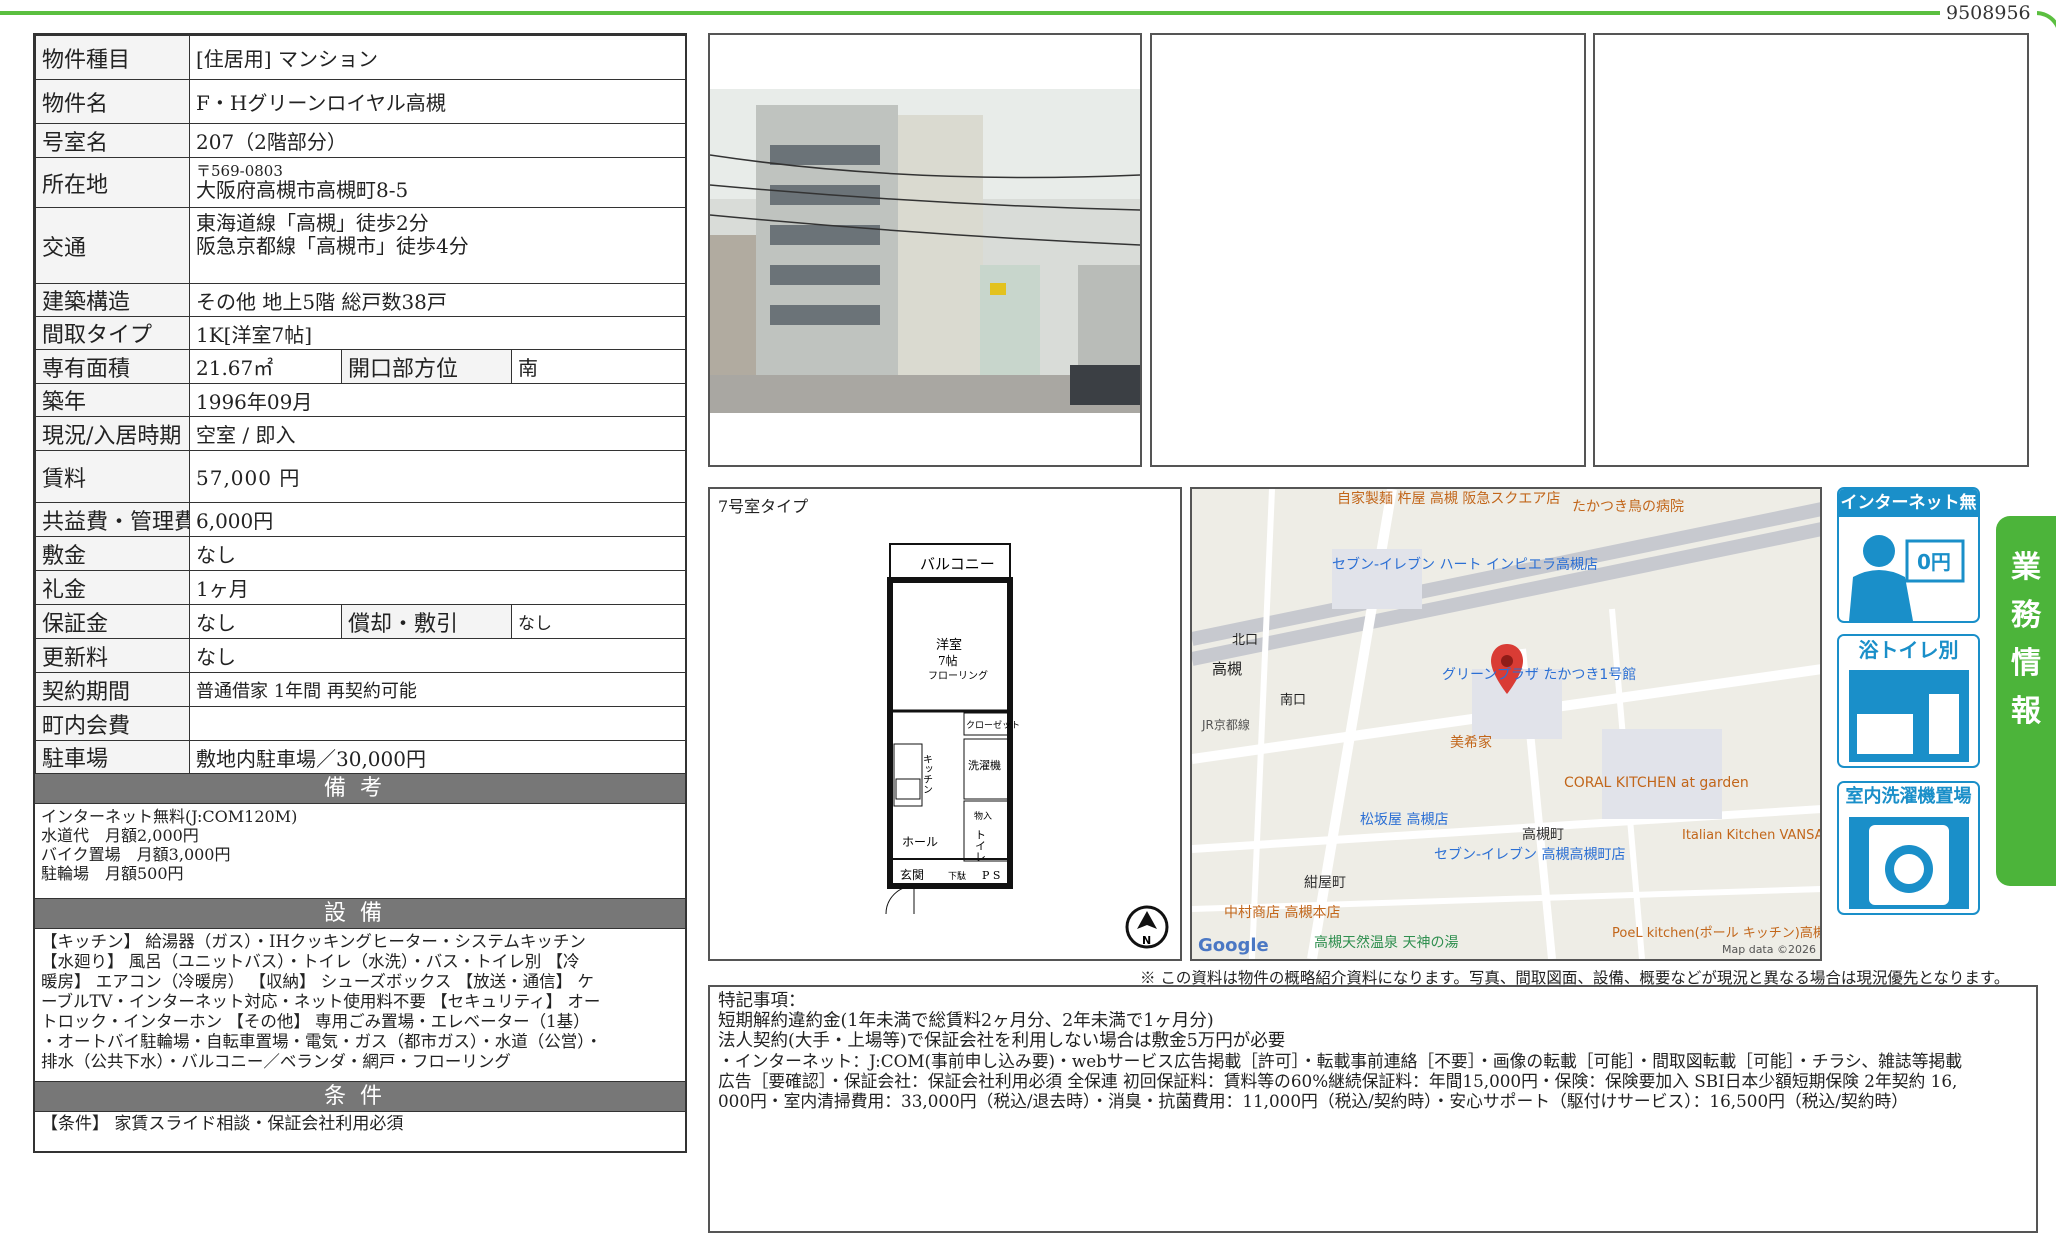 Image resolution: width=2056 pixels, height=1251 pixels. I want to click on fee-label: 共益費・管理費, so click(112, 519).